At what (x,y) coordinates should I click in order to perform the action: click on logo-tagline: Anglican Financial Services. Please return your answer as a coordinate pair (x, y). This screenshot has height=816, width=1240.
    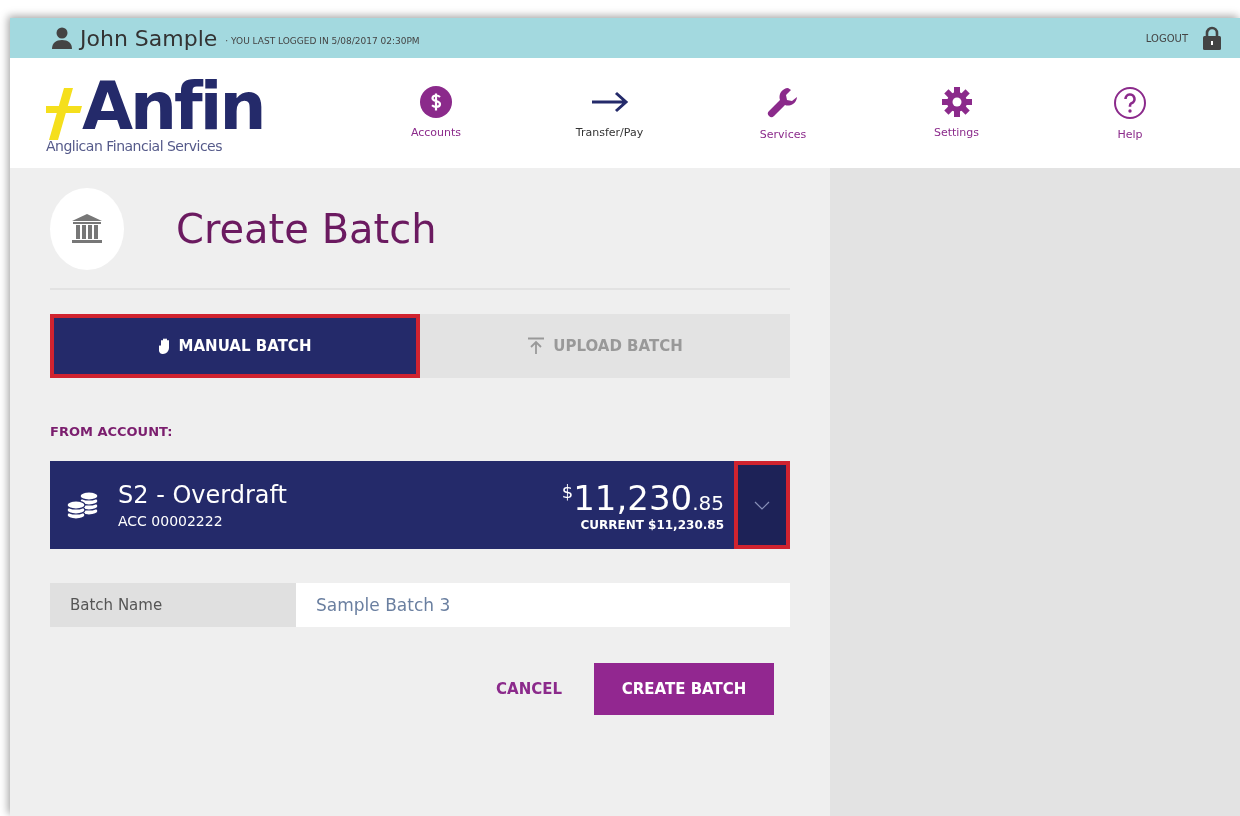
    Looking at the image, I should click on (134, 146).